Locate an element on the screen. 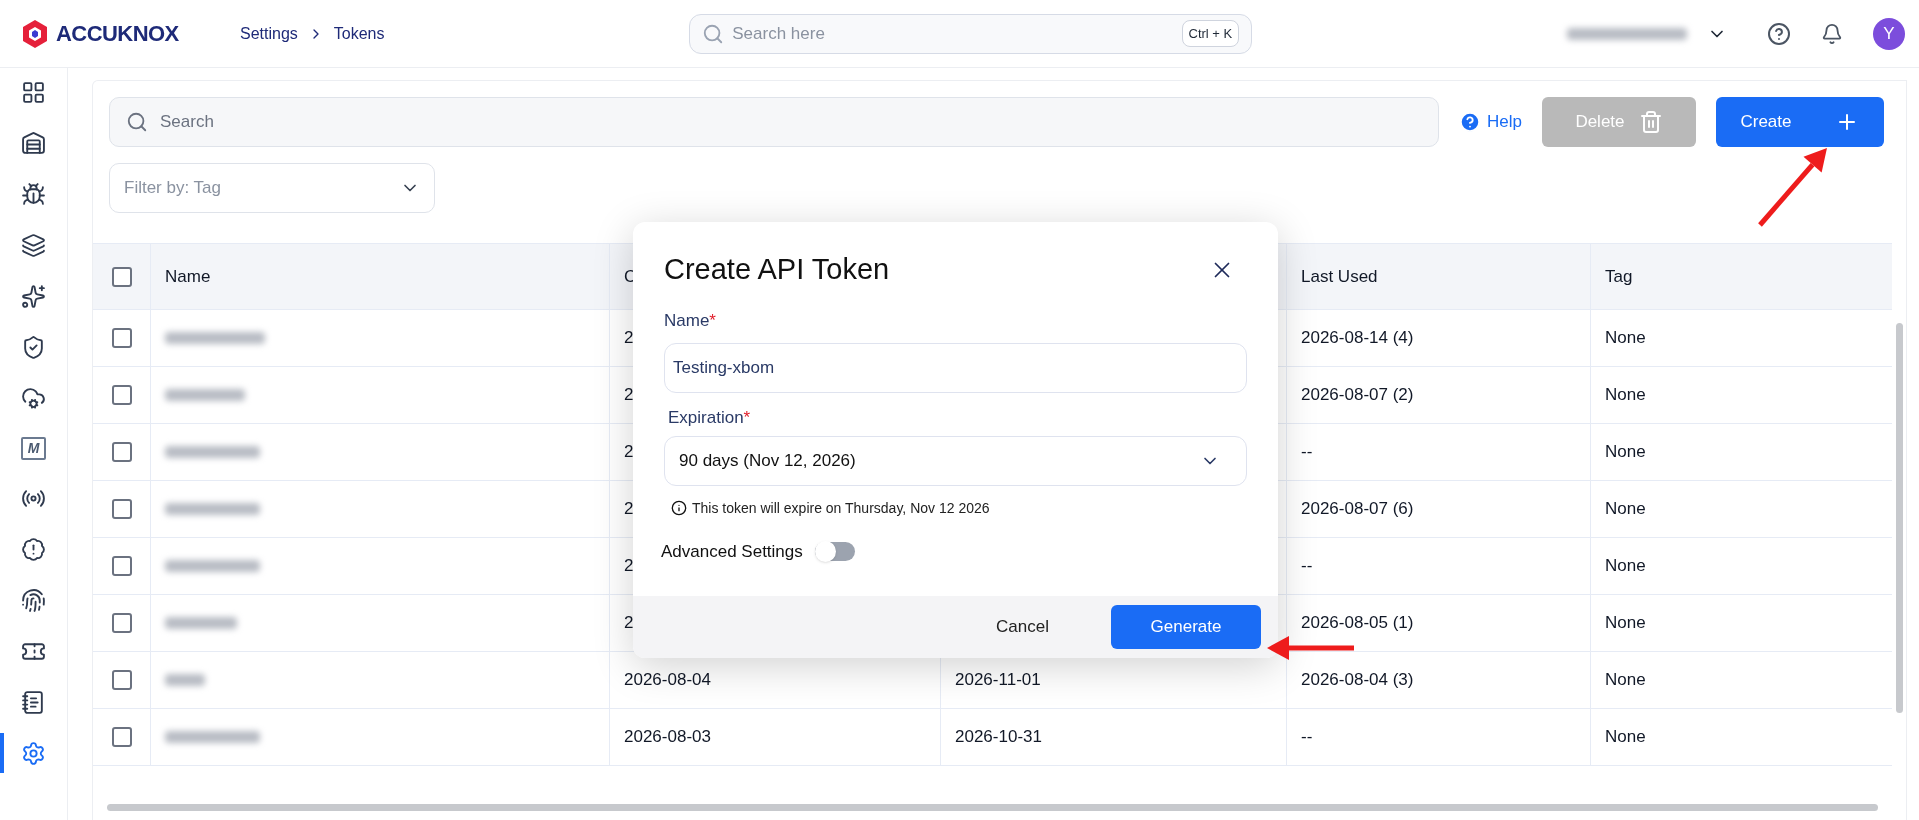 Image resolution: width=1919 pixels, height=820 pixels. settings-icon is located at coordinates (33, 753).